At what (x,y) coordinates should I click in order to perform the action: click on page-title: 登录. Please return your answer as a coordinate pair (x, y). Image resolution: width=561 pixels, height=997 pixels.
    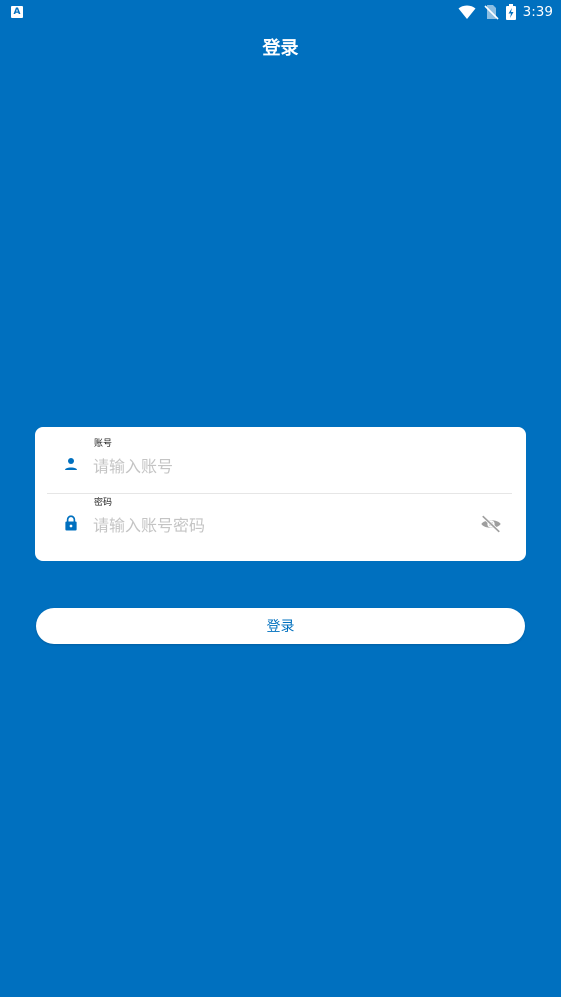
    Looking at the image, I should click on (280, 48).